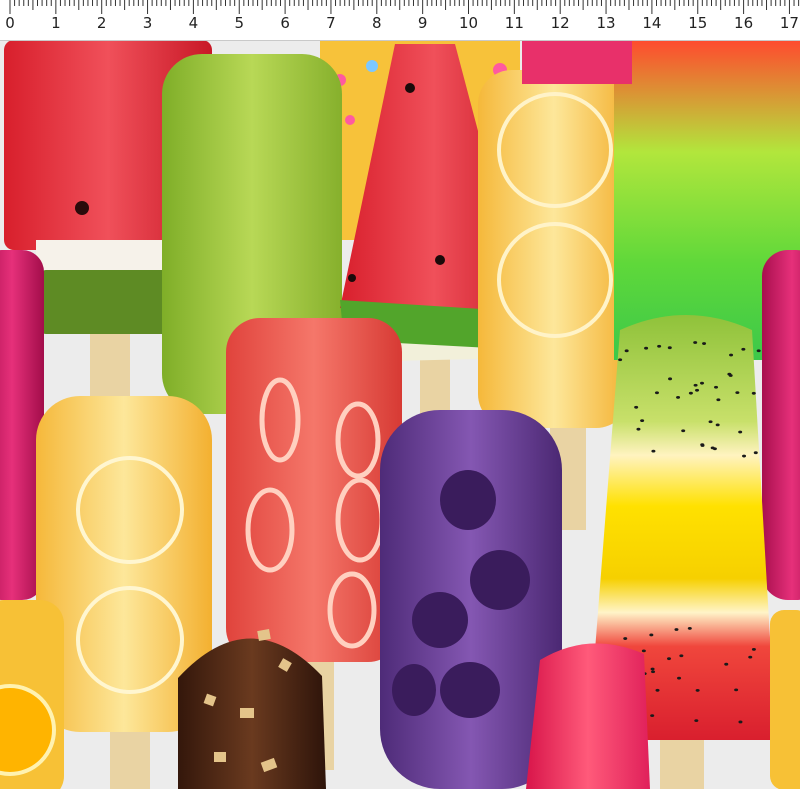 The height and width of the screenshot is (789, 800). What do you see at coordinates (10, 23) in the screenshot?
I see `ruler-label: 0` at bounding box center [10, 23].